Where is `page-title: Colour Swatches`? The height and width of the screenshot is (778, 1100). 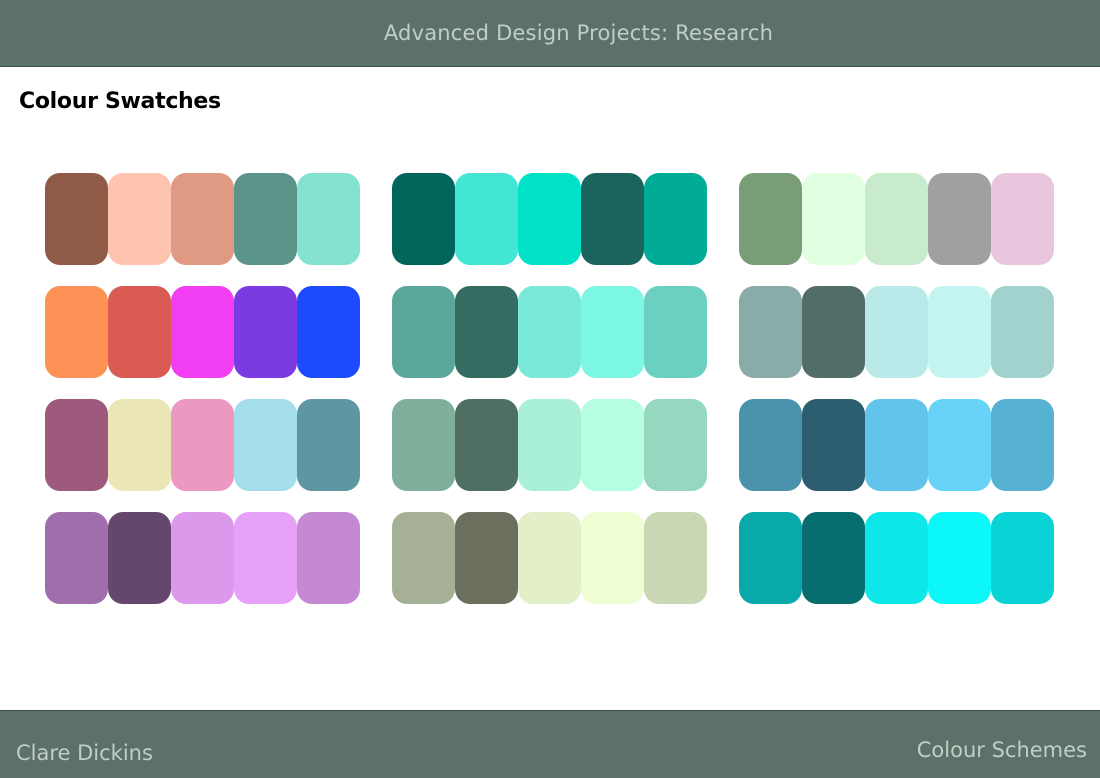 page-title: Colour Swatches is located at coordinates (120, 101).